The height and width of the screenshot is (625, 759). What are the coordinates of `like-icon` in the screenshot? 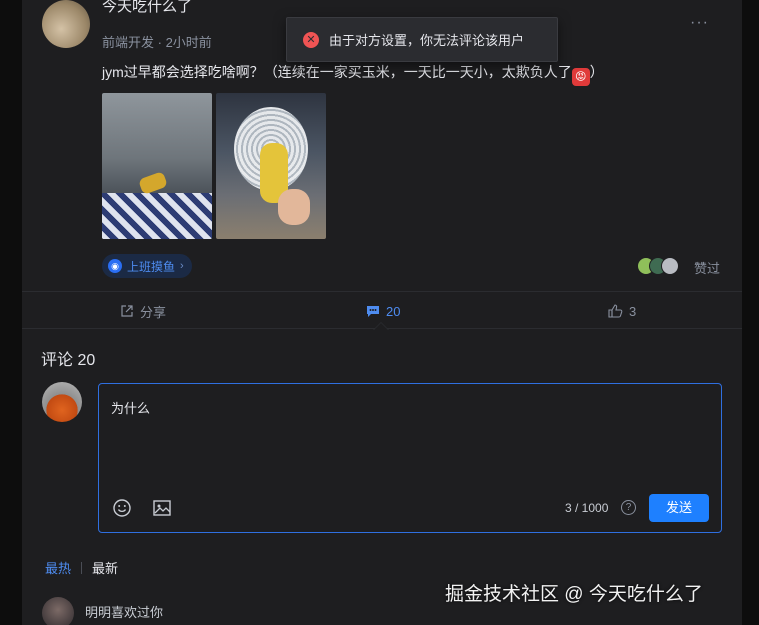 It's located at (615, 311).